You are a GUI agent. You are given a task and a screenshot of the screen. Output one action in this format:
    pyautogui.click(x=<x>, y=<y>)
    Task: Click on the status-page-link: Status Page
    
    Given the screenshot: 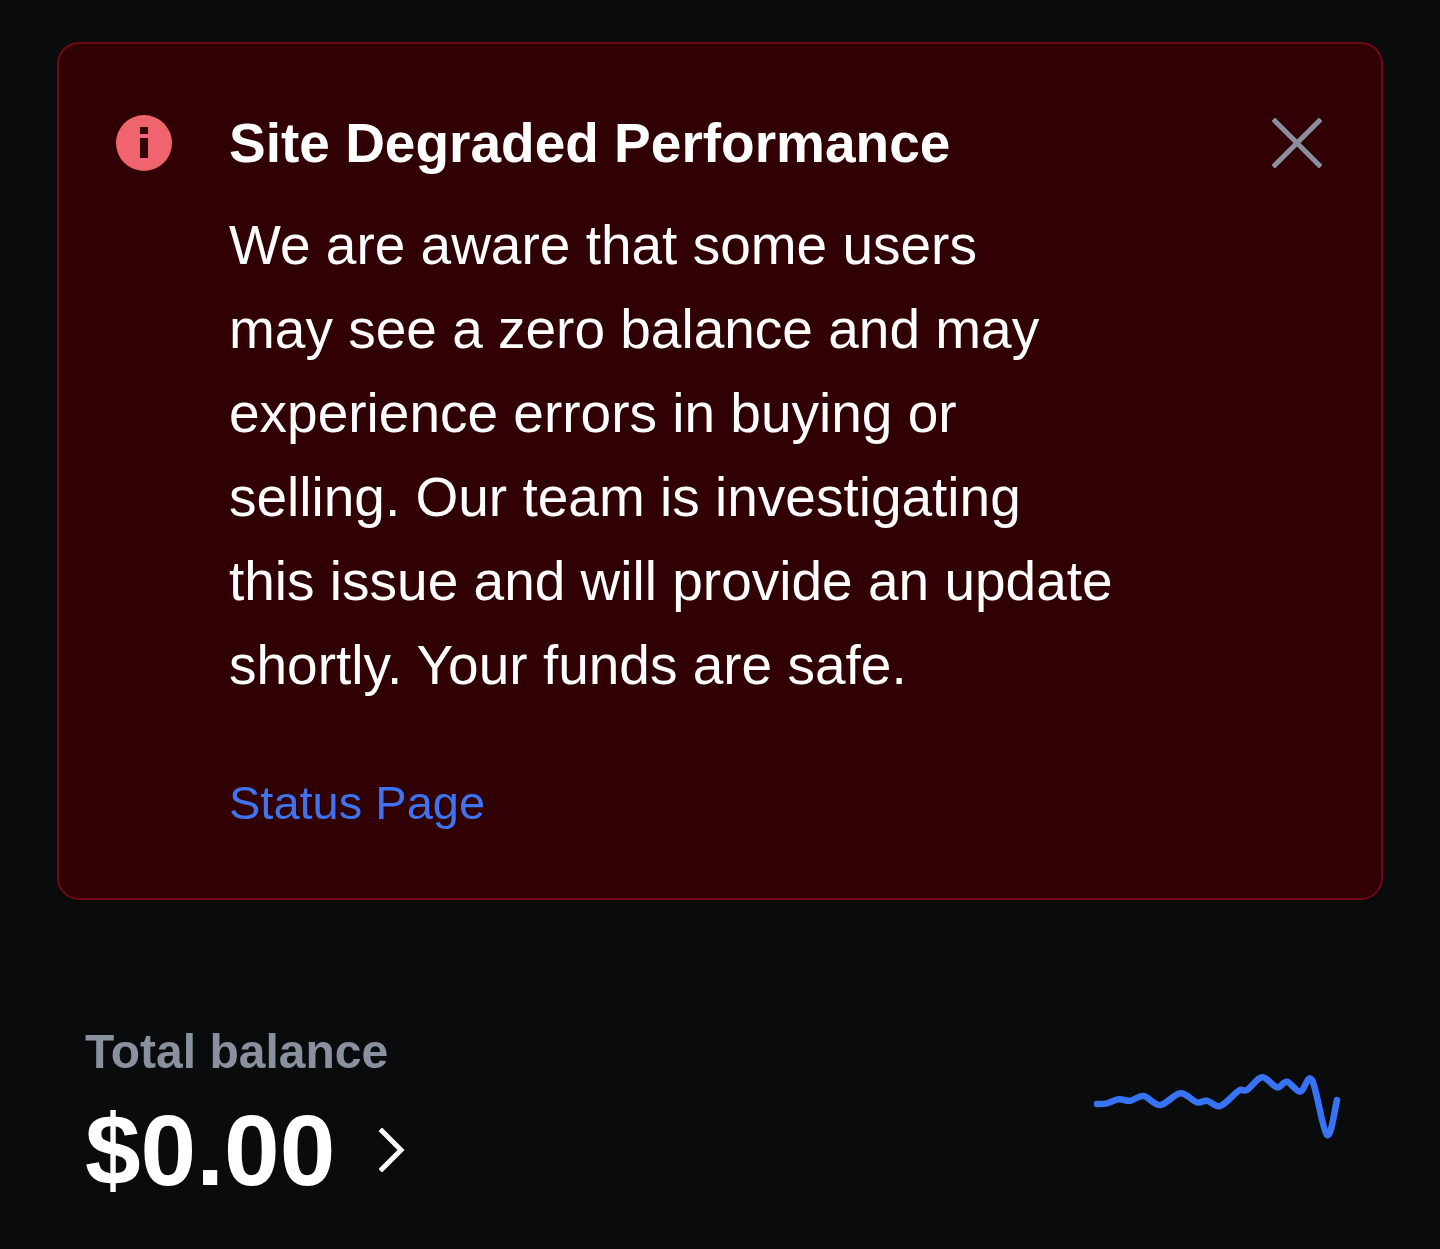 What is the action you would take?
    pyautogui.click(x=357, y=803)
    